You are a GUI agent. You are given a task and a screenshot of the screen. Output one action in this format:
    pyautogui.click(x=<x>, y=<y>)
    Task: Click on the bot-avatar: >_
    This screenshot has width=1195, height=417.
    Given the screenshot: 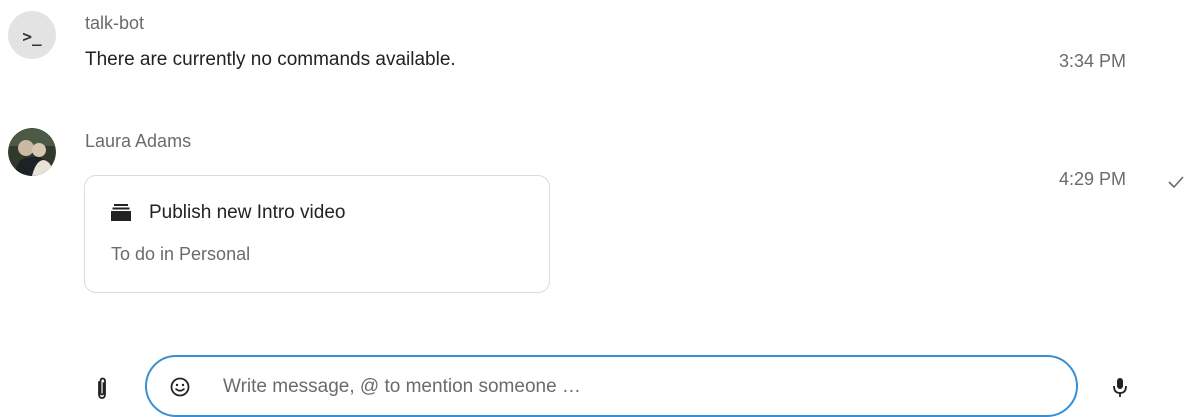 What is the action you would take?
    pyautogui.click(x=32, y=35)
    